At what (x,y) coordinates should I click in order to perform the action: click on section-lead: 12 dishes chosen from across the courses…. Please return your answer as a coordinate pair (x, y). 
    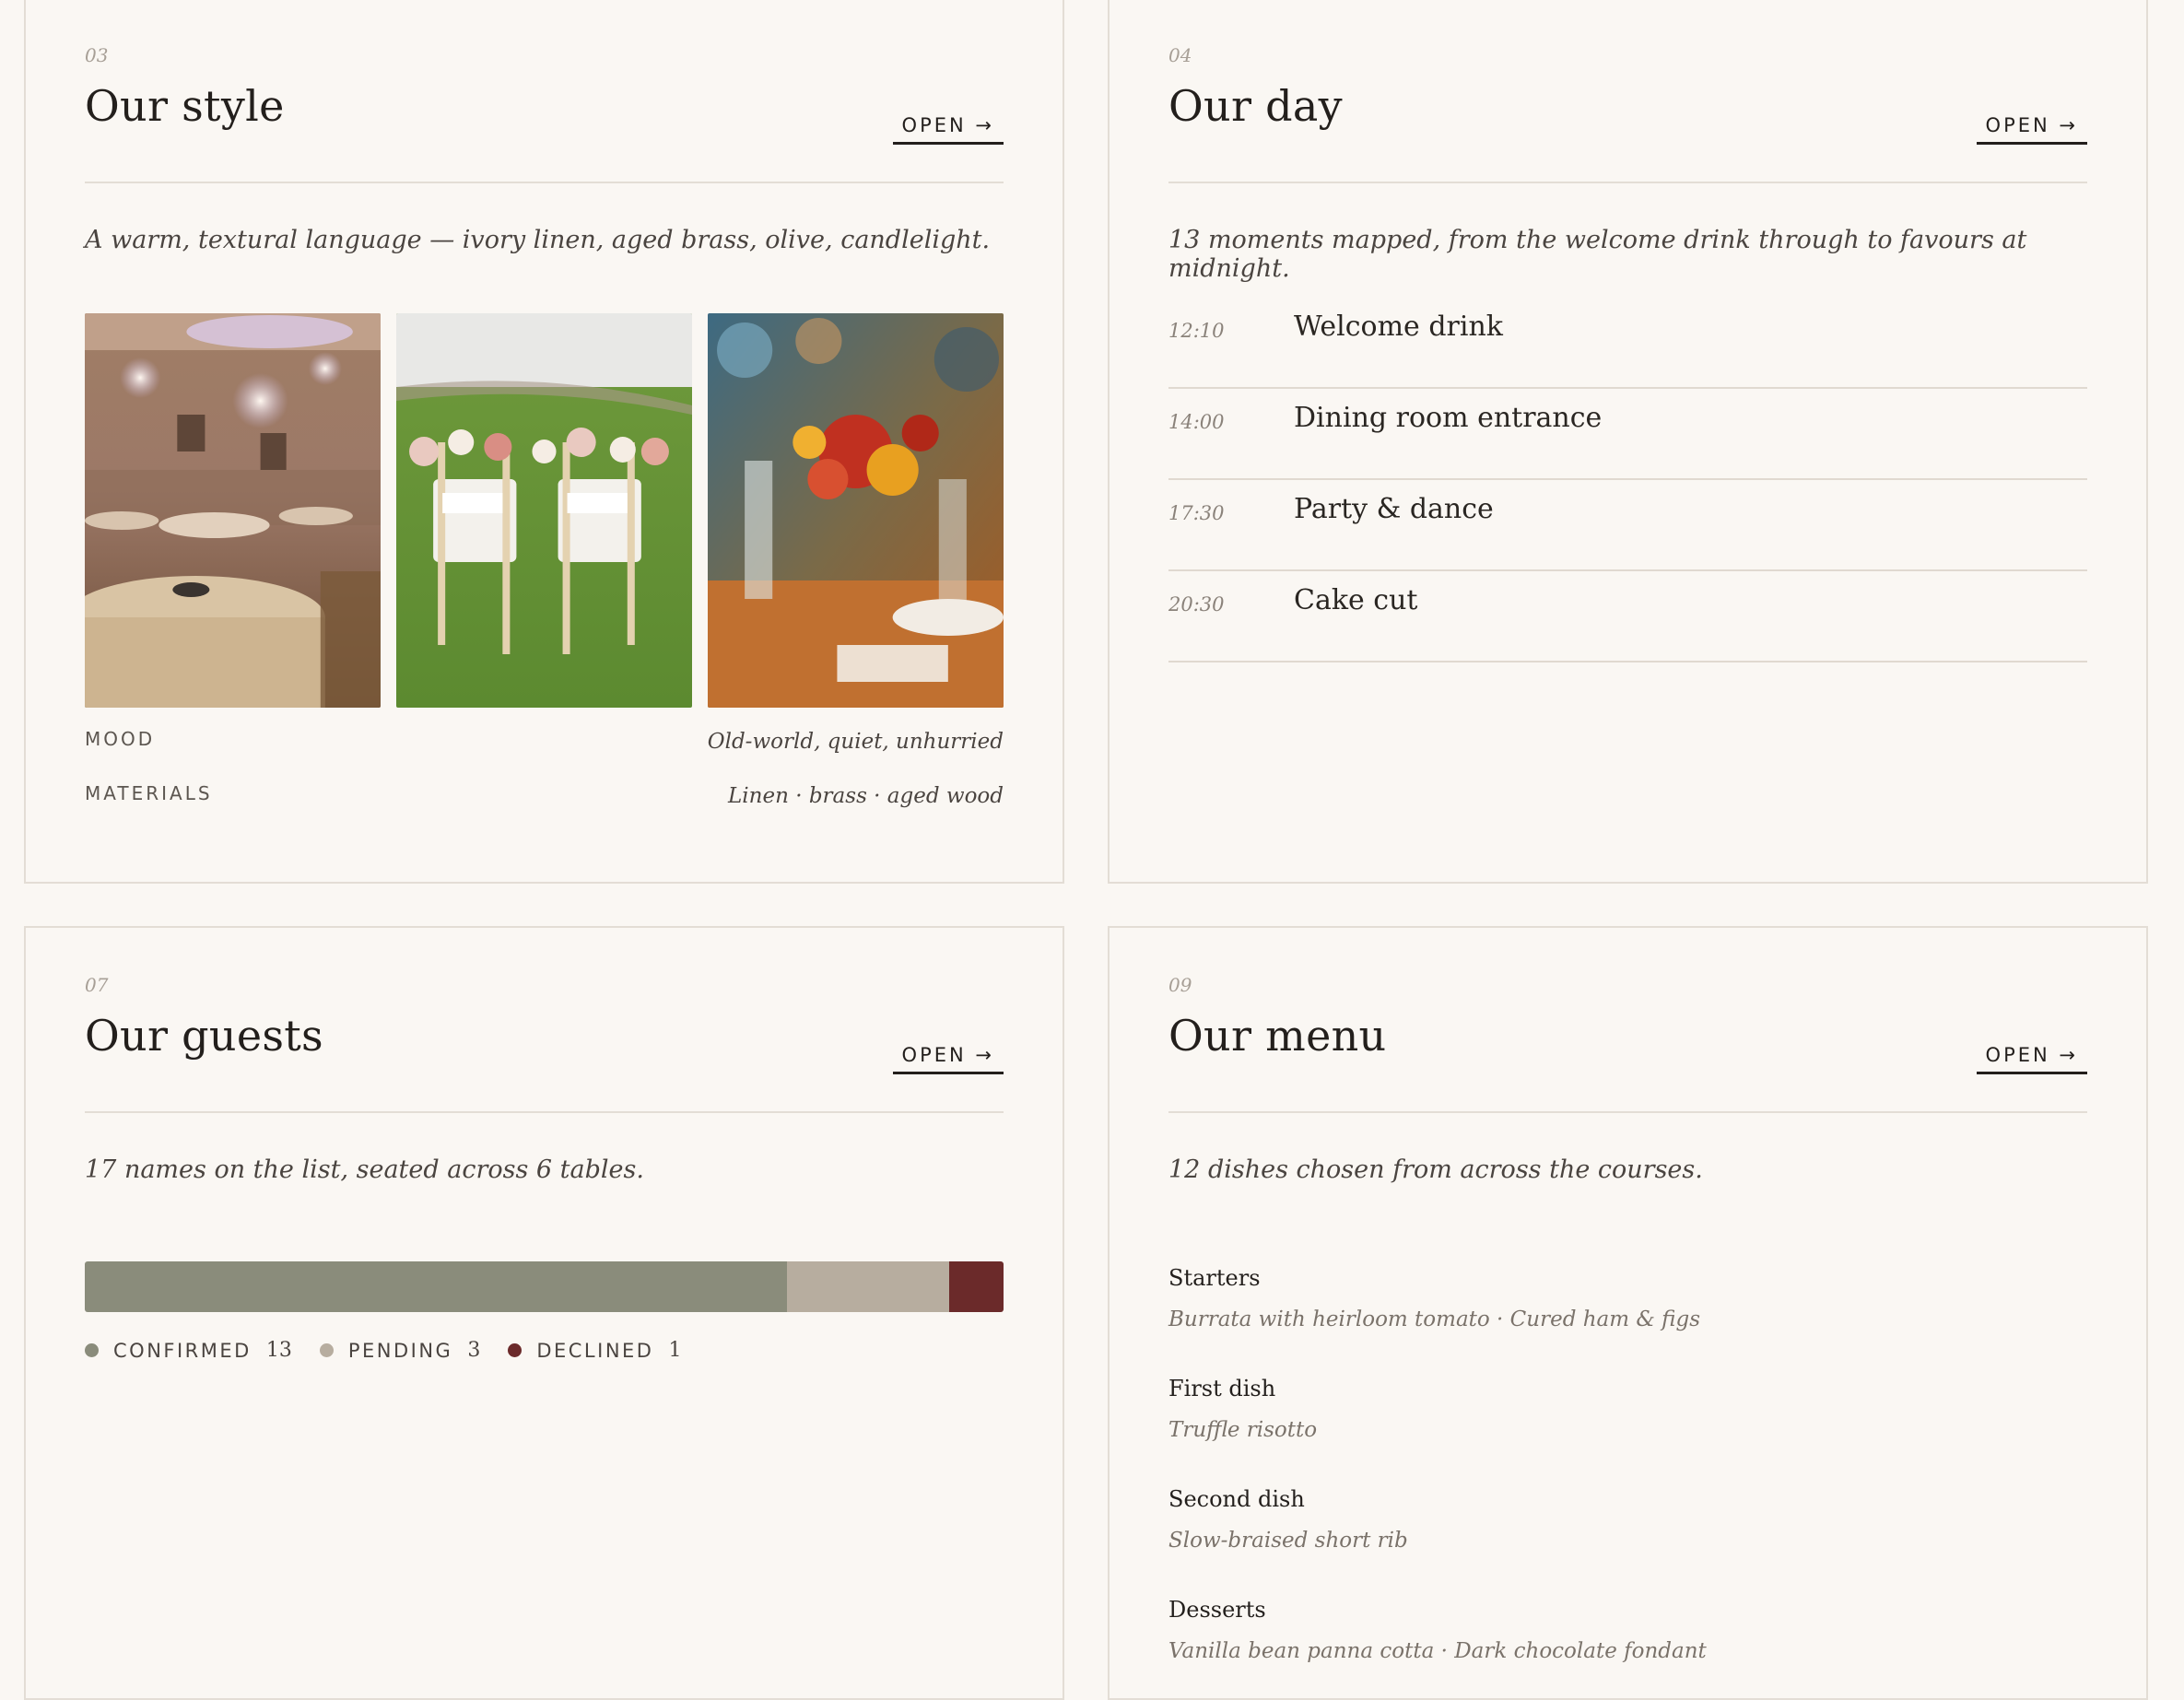
    Looking at the image, I should click on (1435, 1169).